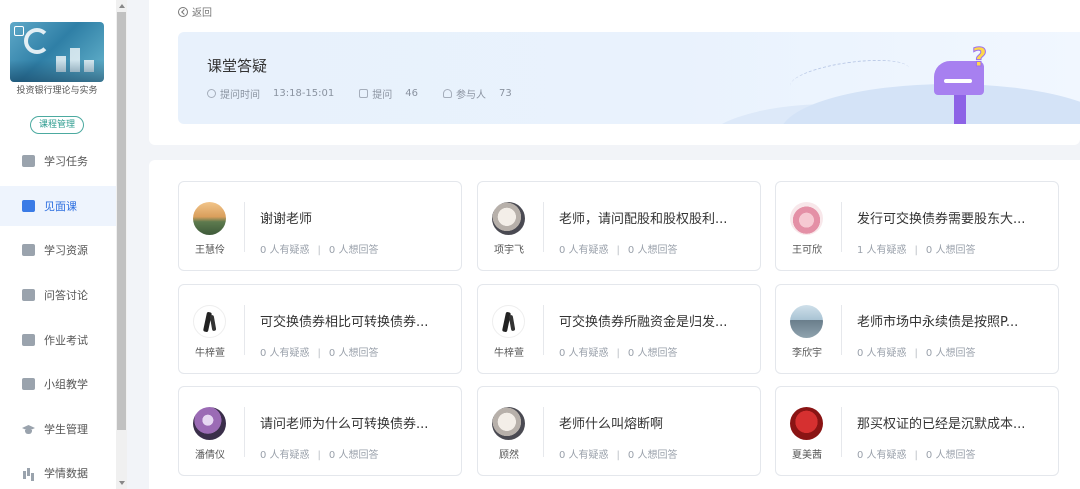 This screenshot has height=489, width=1080. I want to click on session-meta: 提问时间 13:18-15:01 提问 46 参与人 73, so click(372, 93).